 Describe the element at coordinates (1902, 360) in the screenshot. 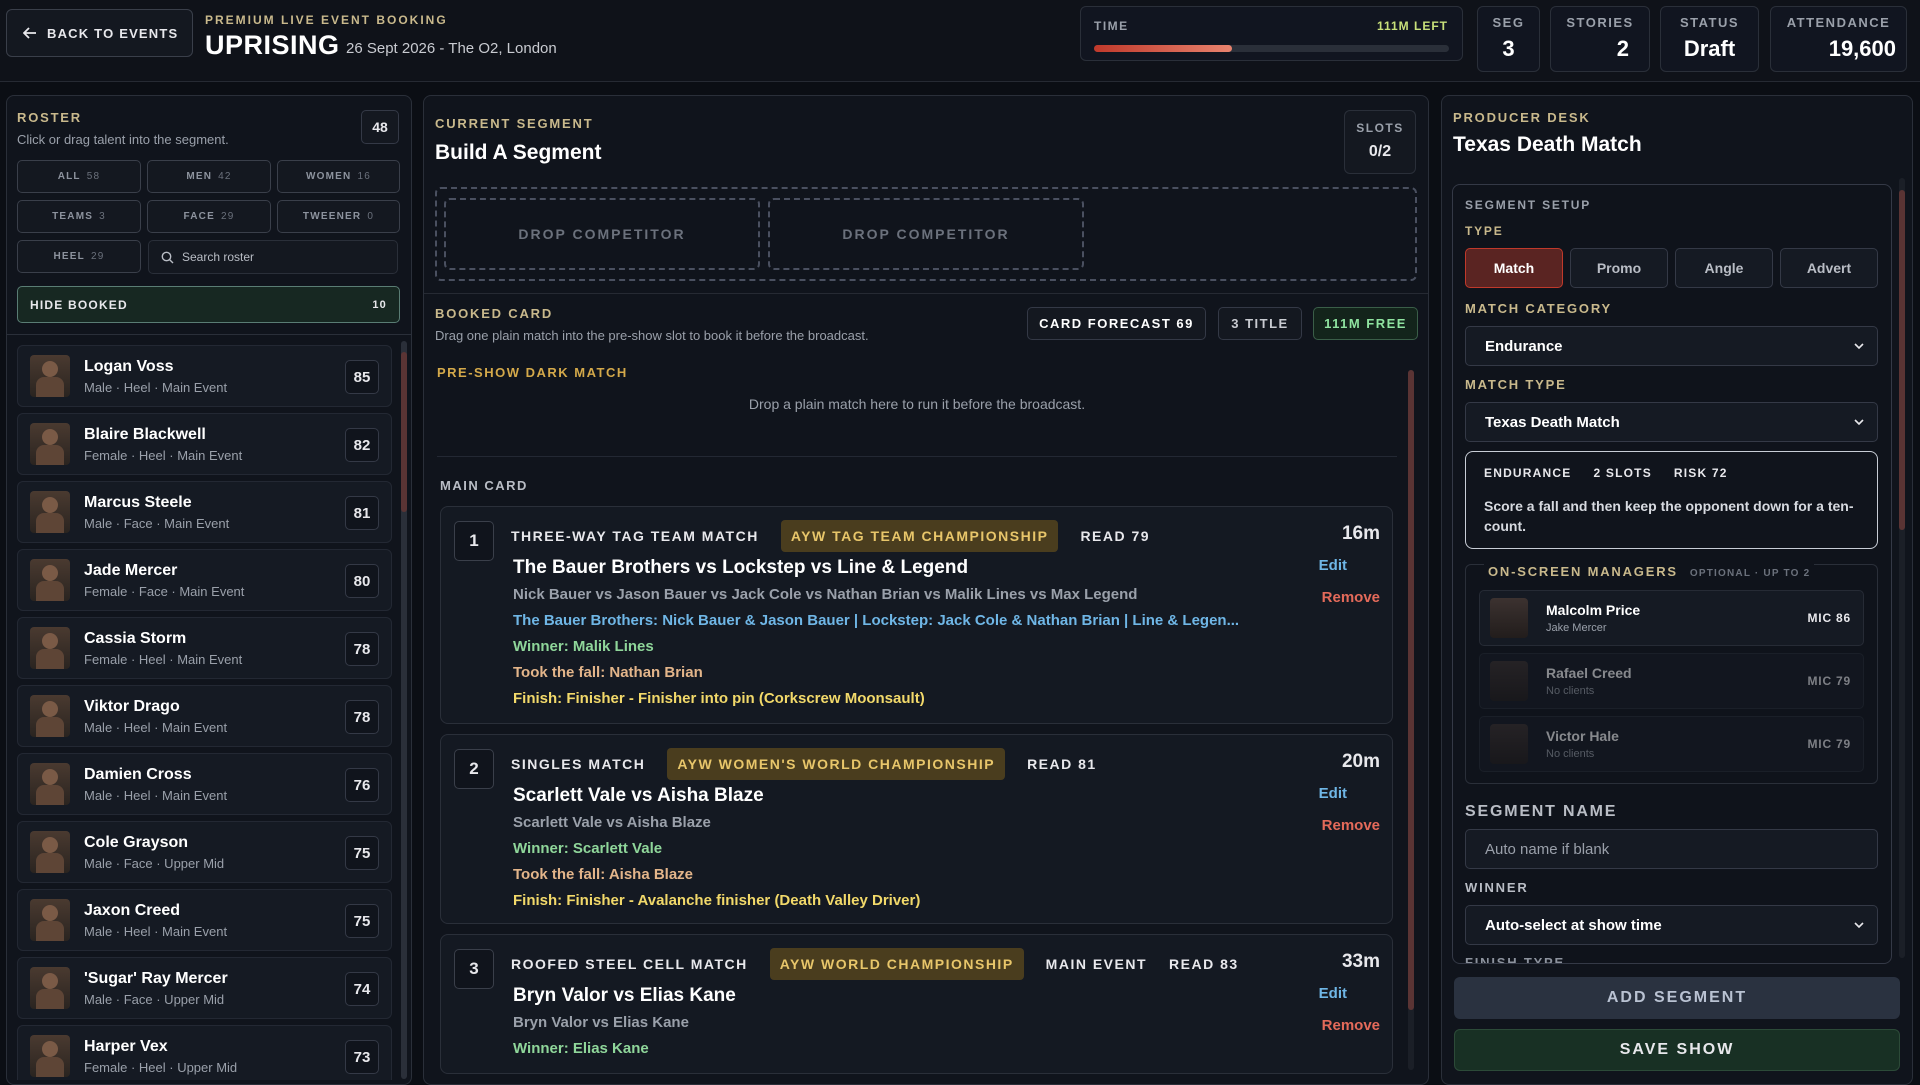

I see `producer-scroll-thumb` at that location.